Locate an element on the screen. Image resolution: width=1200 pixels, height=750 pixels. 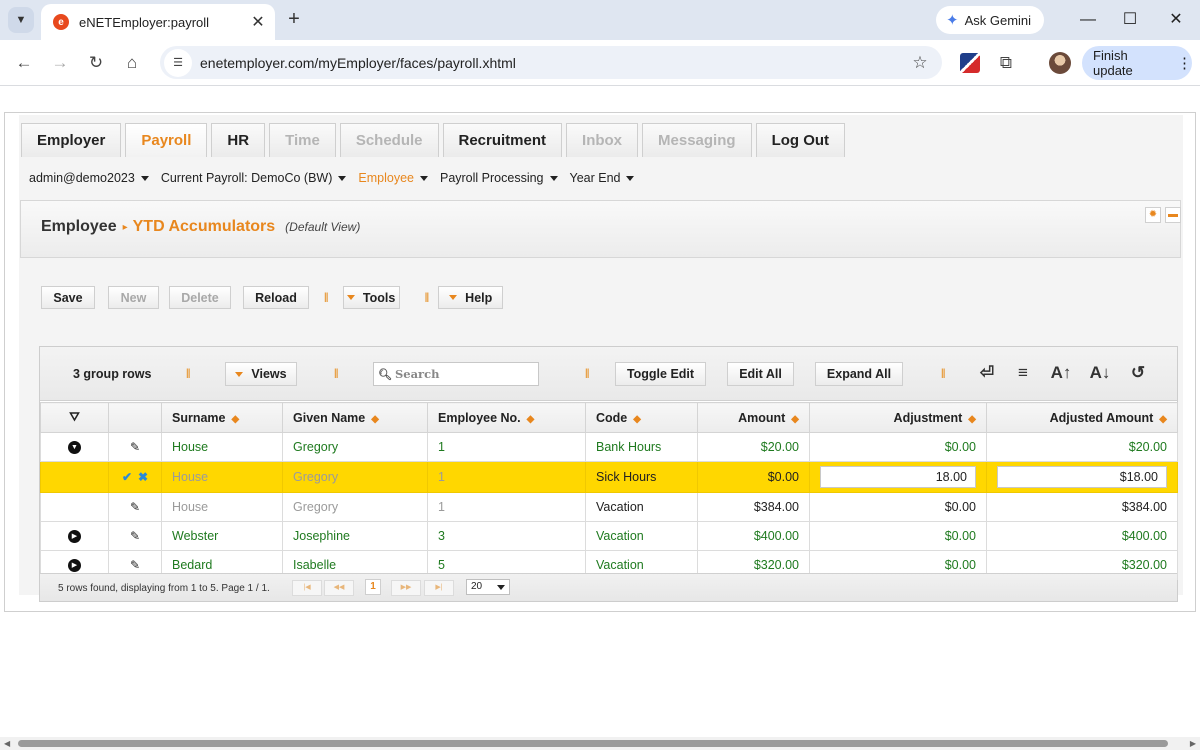
filter-column-header: ⛛ is located at coordinates (74, 417).